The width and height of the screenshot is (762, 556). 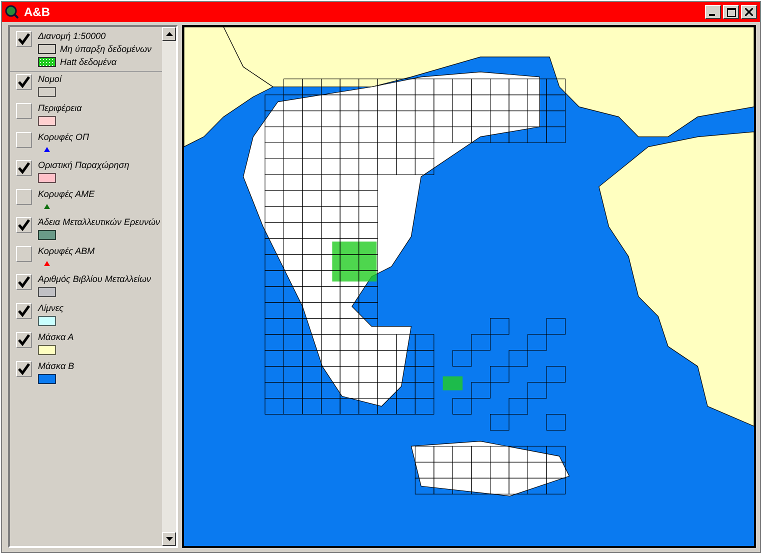 I want to click on minimize-button, so click(x=713, y=12).